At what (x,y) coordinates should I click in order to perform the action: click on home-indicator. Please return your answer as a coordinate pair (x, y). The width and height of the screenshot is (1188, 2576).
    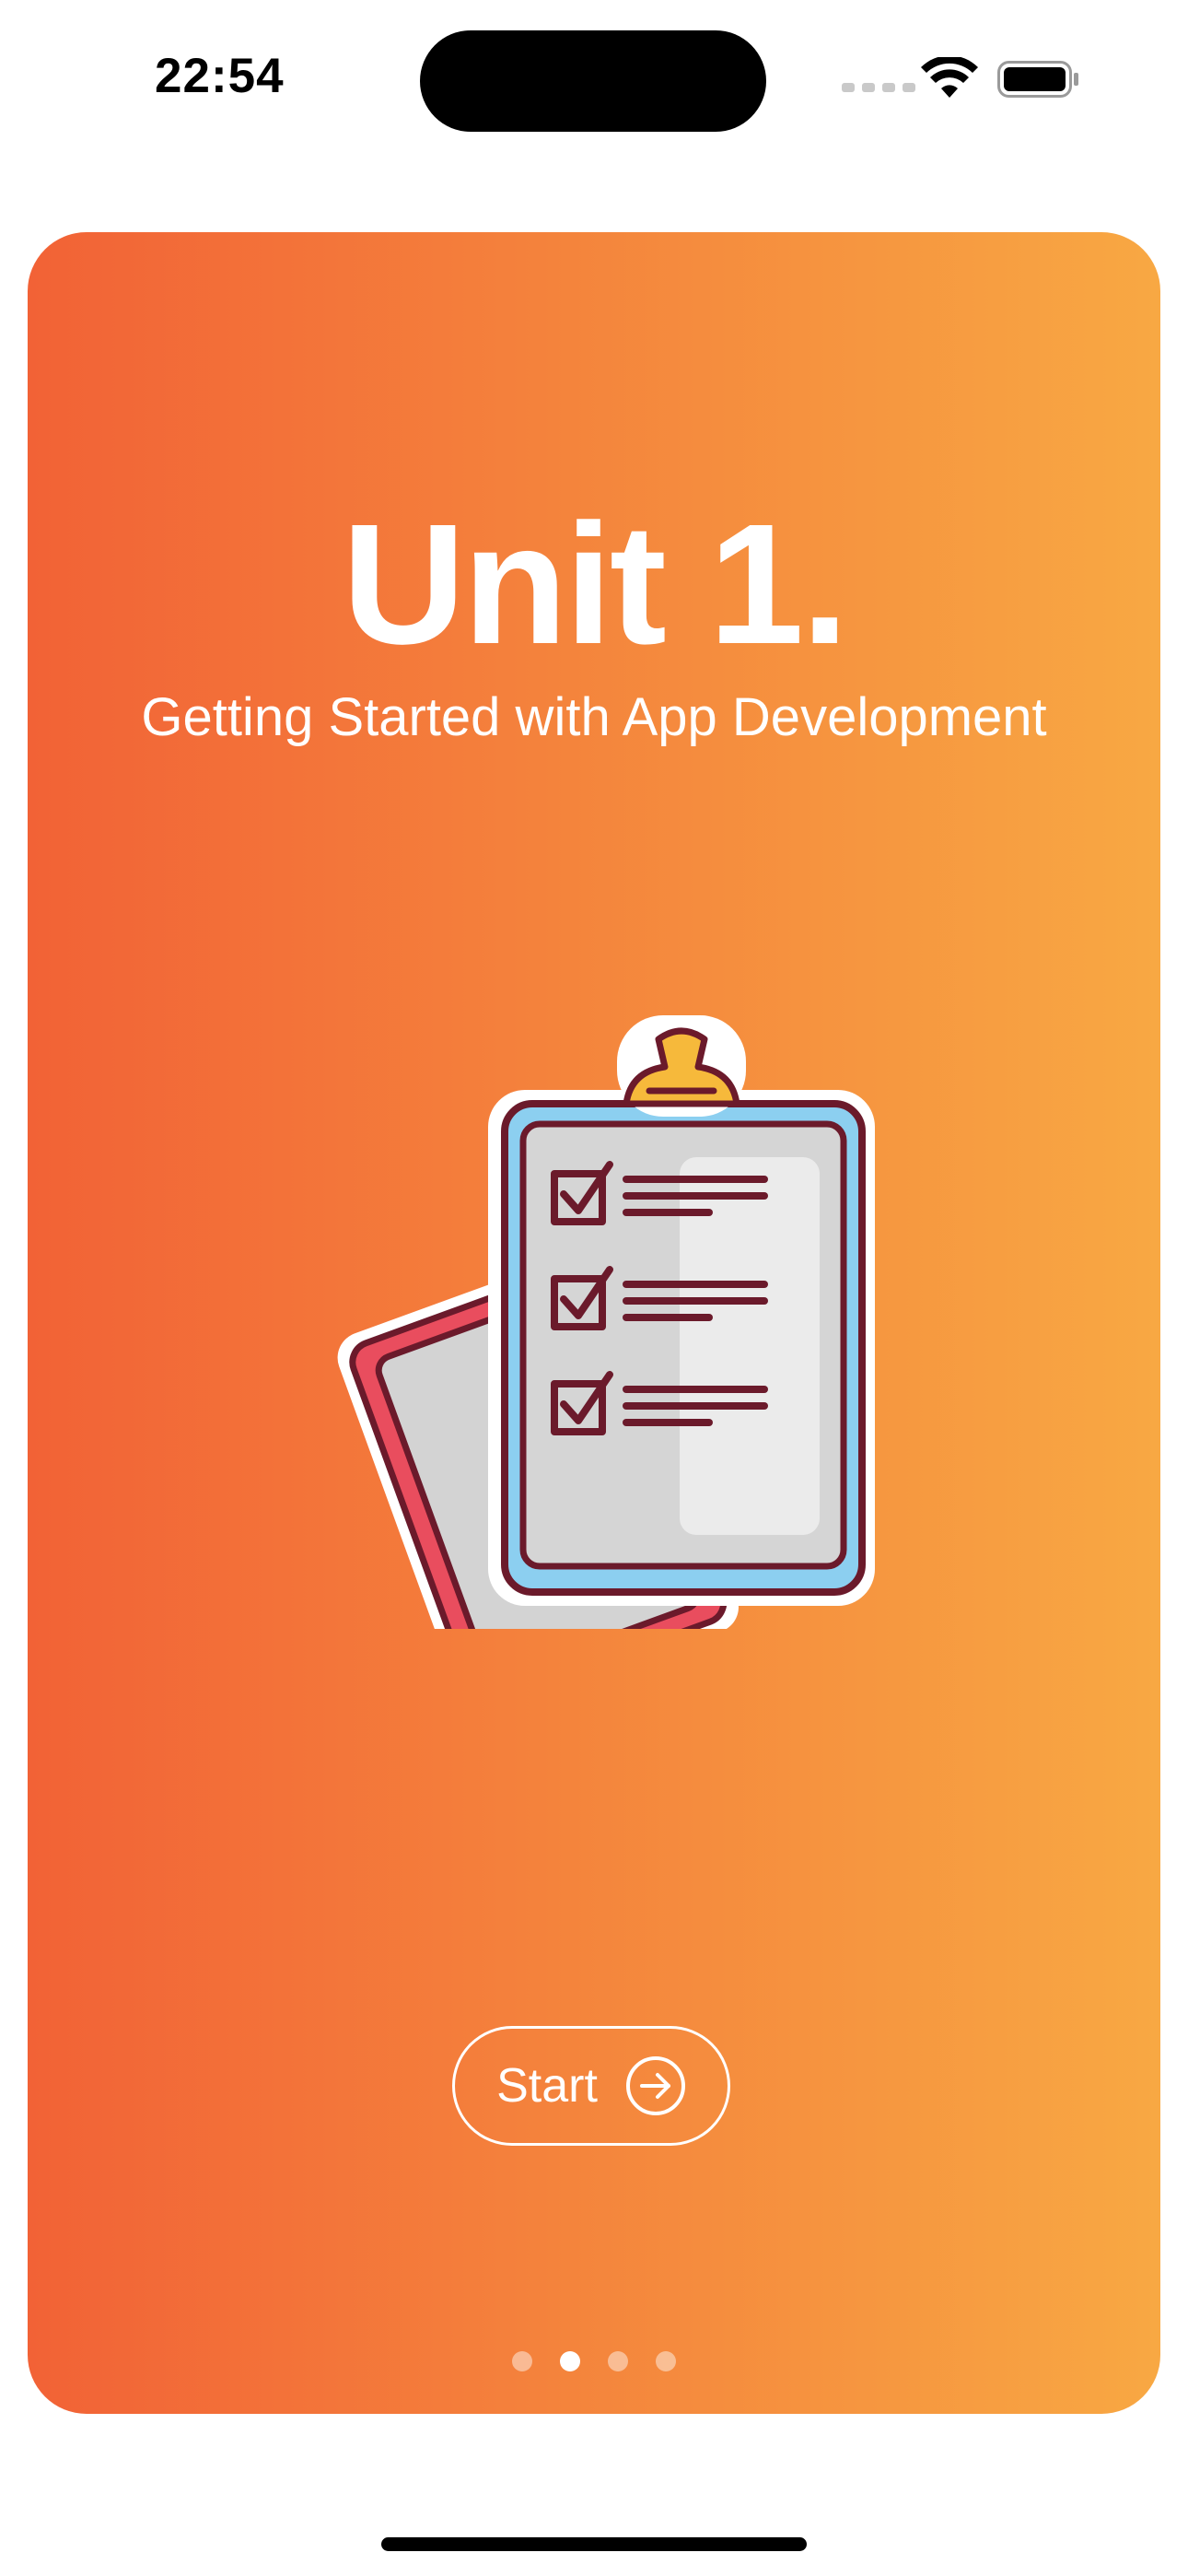
    Looking at the image, I should click on (594, 2544).